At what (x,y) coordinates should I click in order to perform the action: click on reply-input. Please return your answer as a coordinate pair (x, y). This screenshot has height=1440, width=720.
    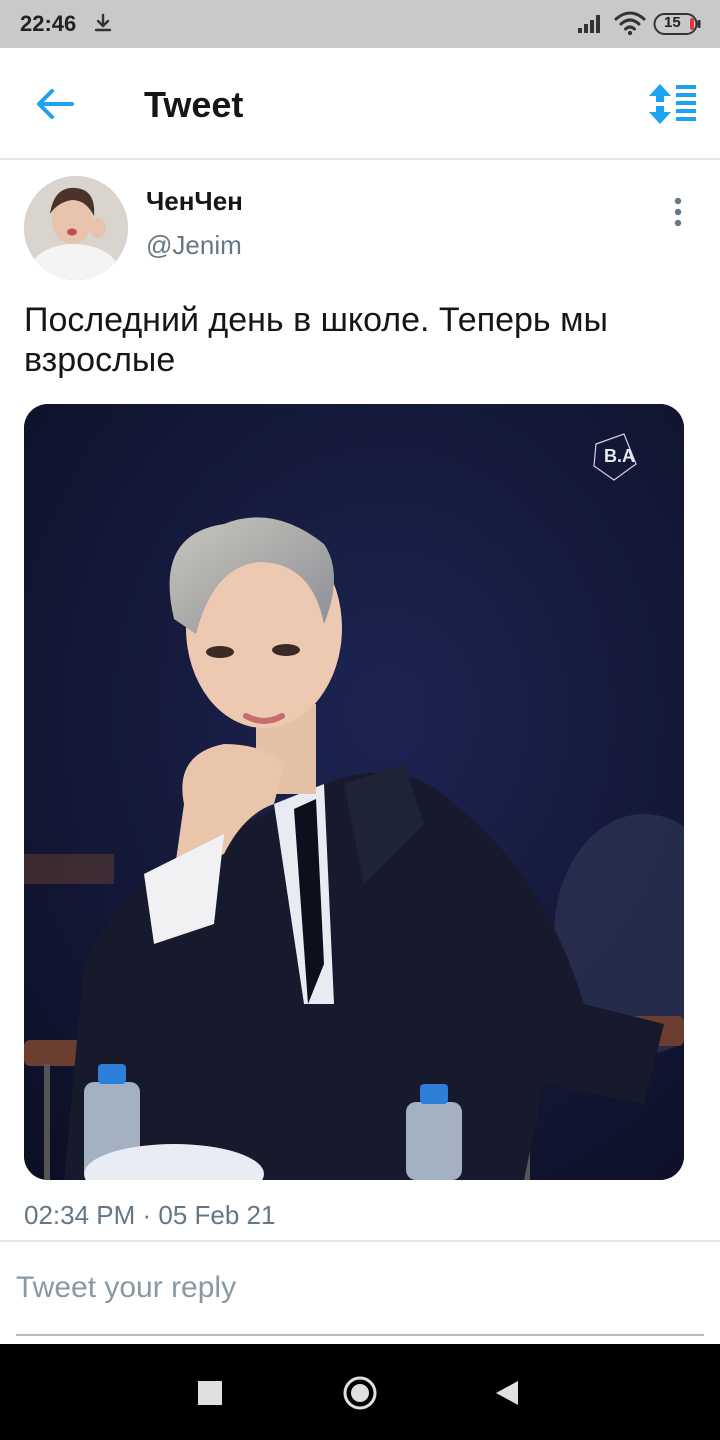
    Looking at the image, I should click on (360, 1288).